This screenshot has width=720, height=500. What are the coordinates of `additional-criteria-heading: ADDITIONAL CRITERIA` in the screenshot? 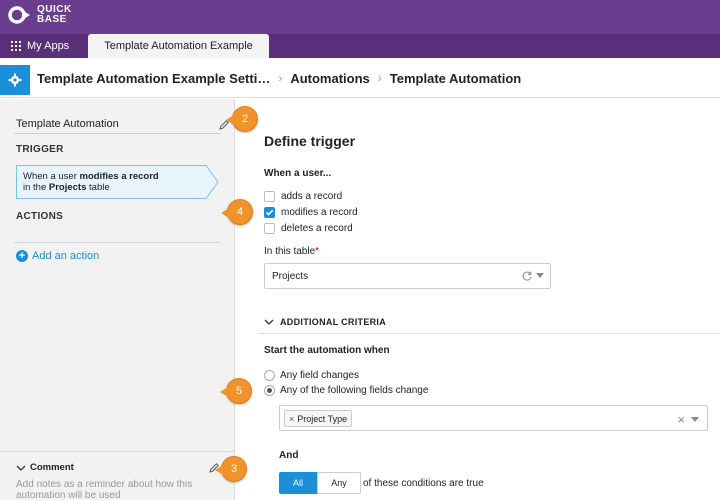 It's located at (333, 322).